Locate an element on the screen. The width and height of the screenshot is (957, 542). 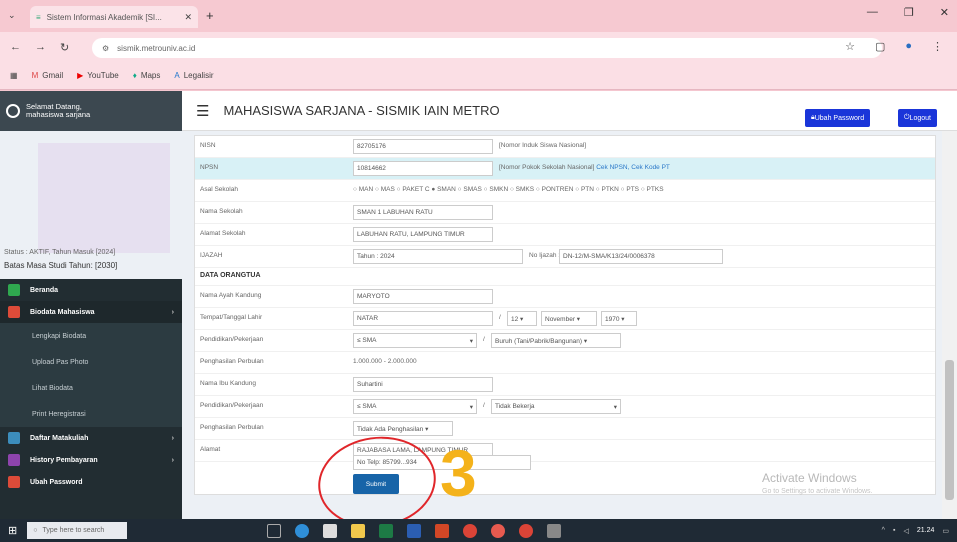
back-icon: ← is located at coordinates (15, 47).